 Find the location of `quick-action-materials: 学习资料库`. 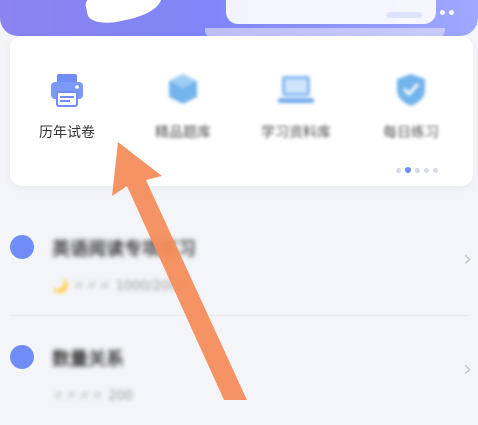

quick-action-materials: 学习资料库 is located at coordinates (296, 106).